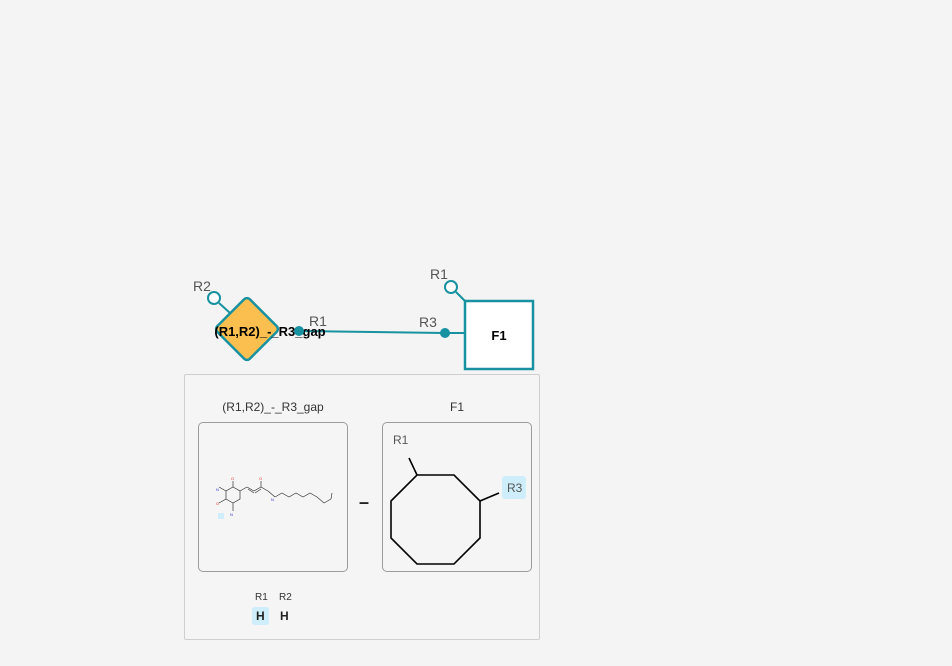  What do you see at coordinates (261, 597) in the screenshot?
I see `cap-r1-label: R1` at bounding box center [261, 597].